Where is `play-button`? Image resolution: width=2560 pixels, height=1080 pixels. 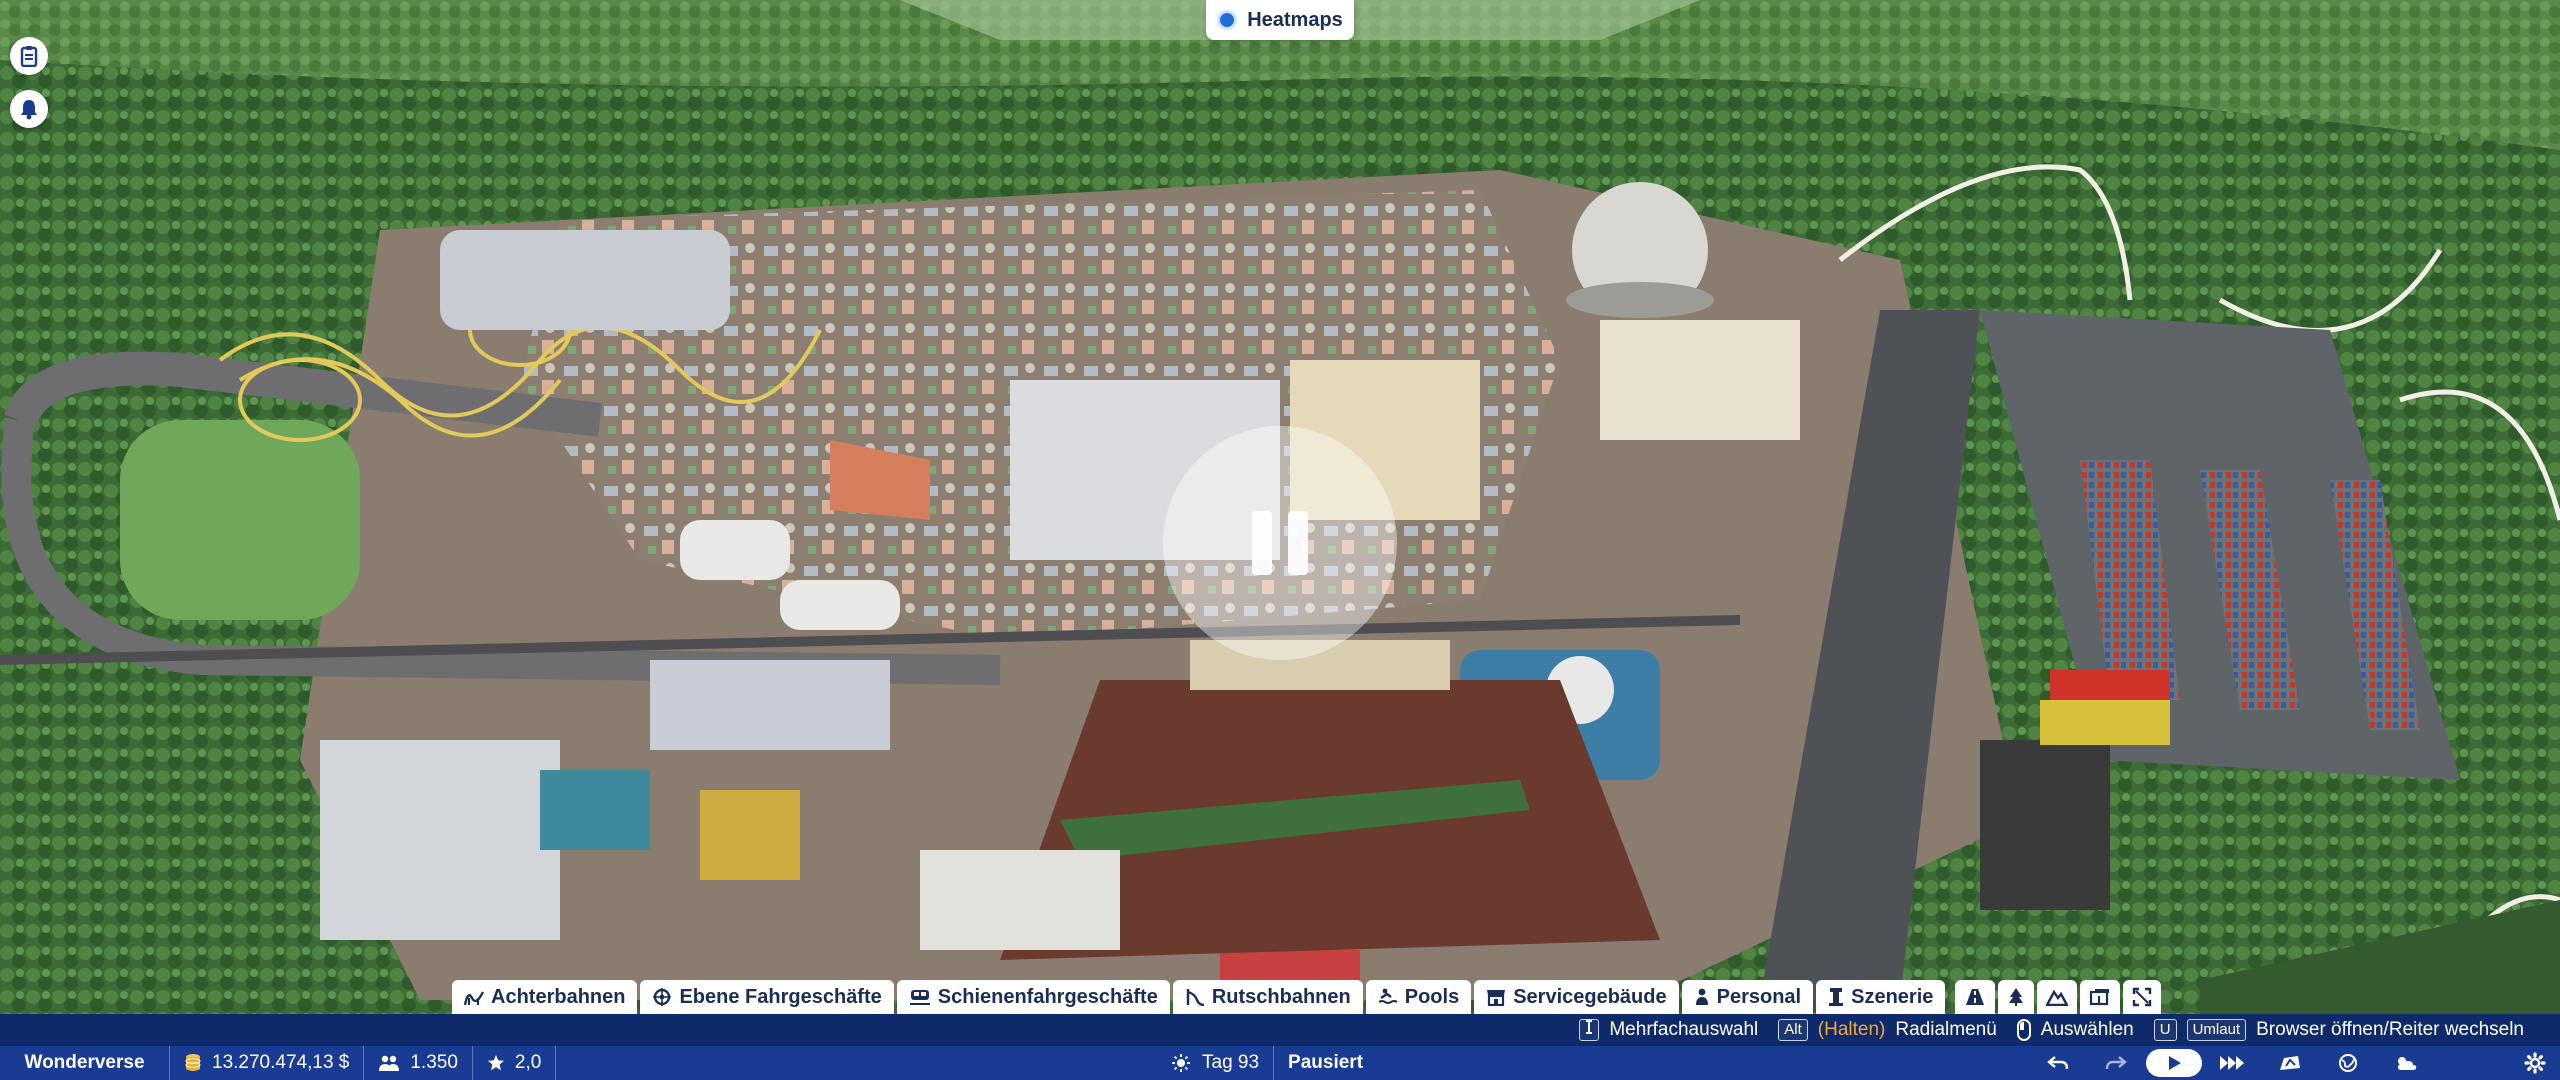 play-button is located at coordinates (2174, 1063).